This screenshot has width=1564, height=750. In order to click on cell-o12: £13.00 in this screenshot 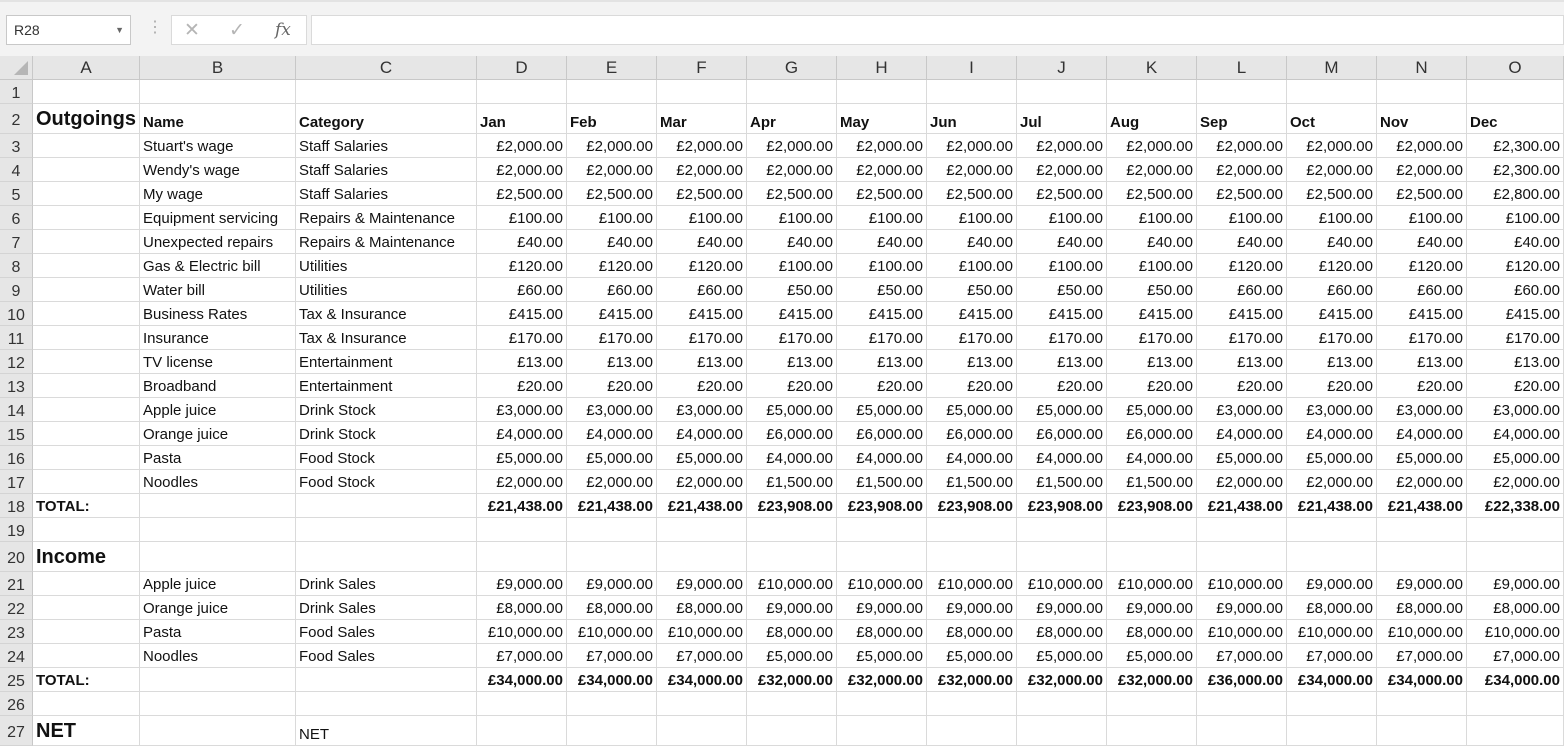, I will do `click(1515, 362)`.